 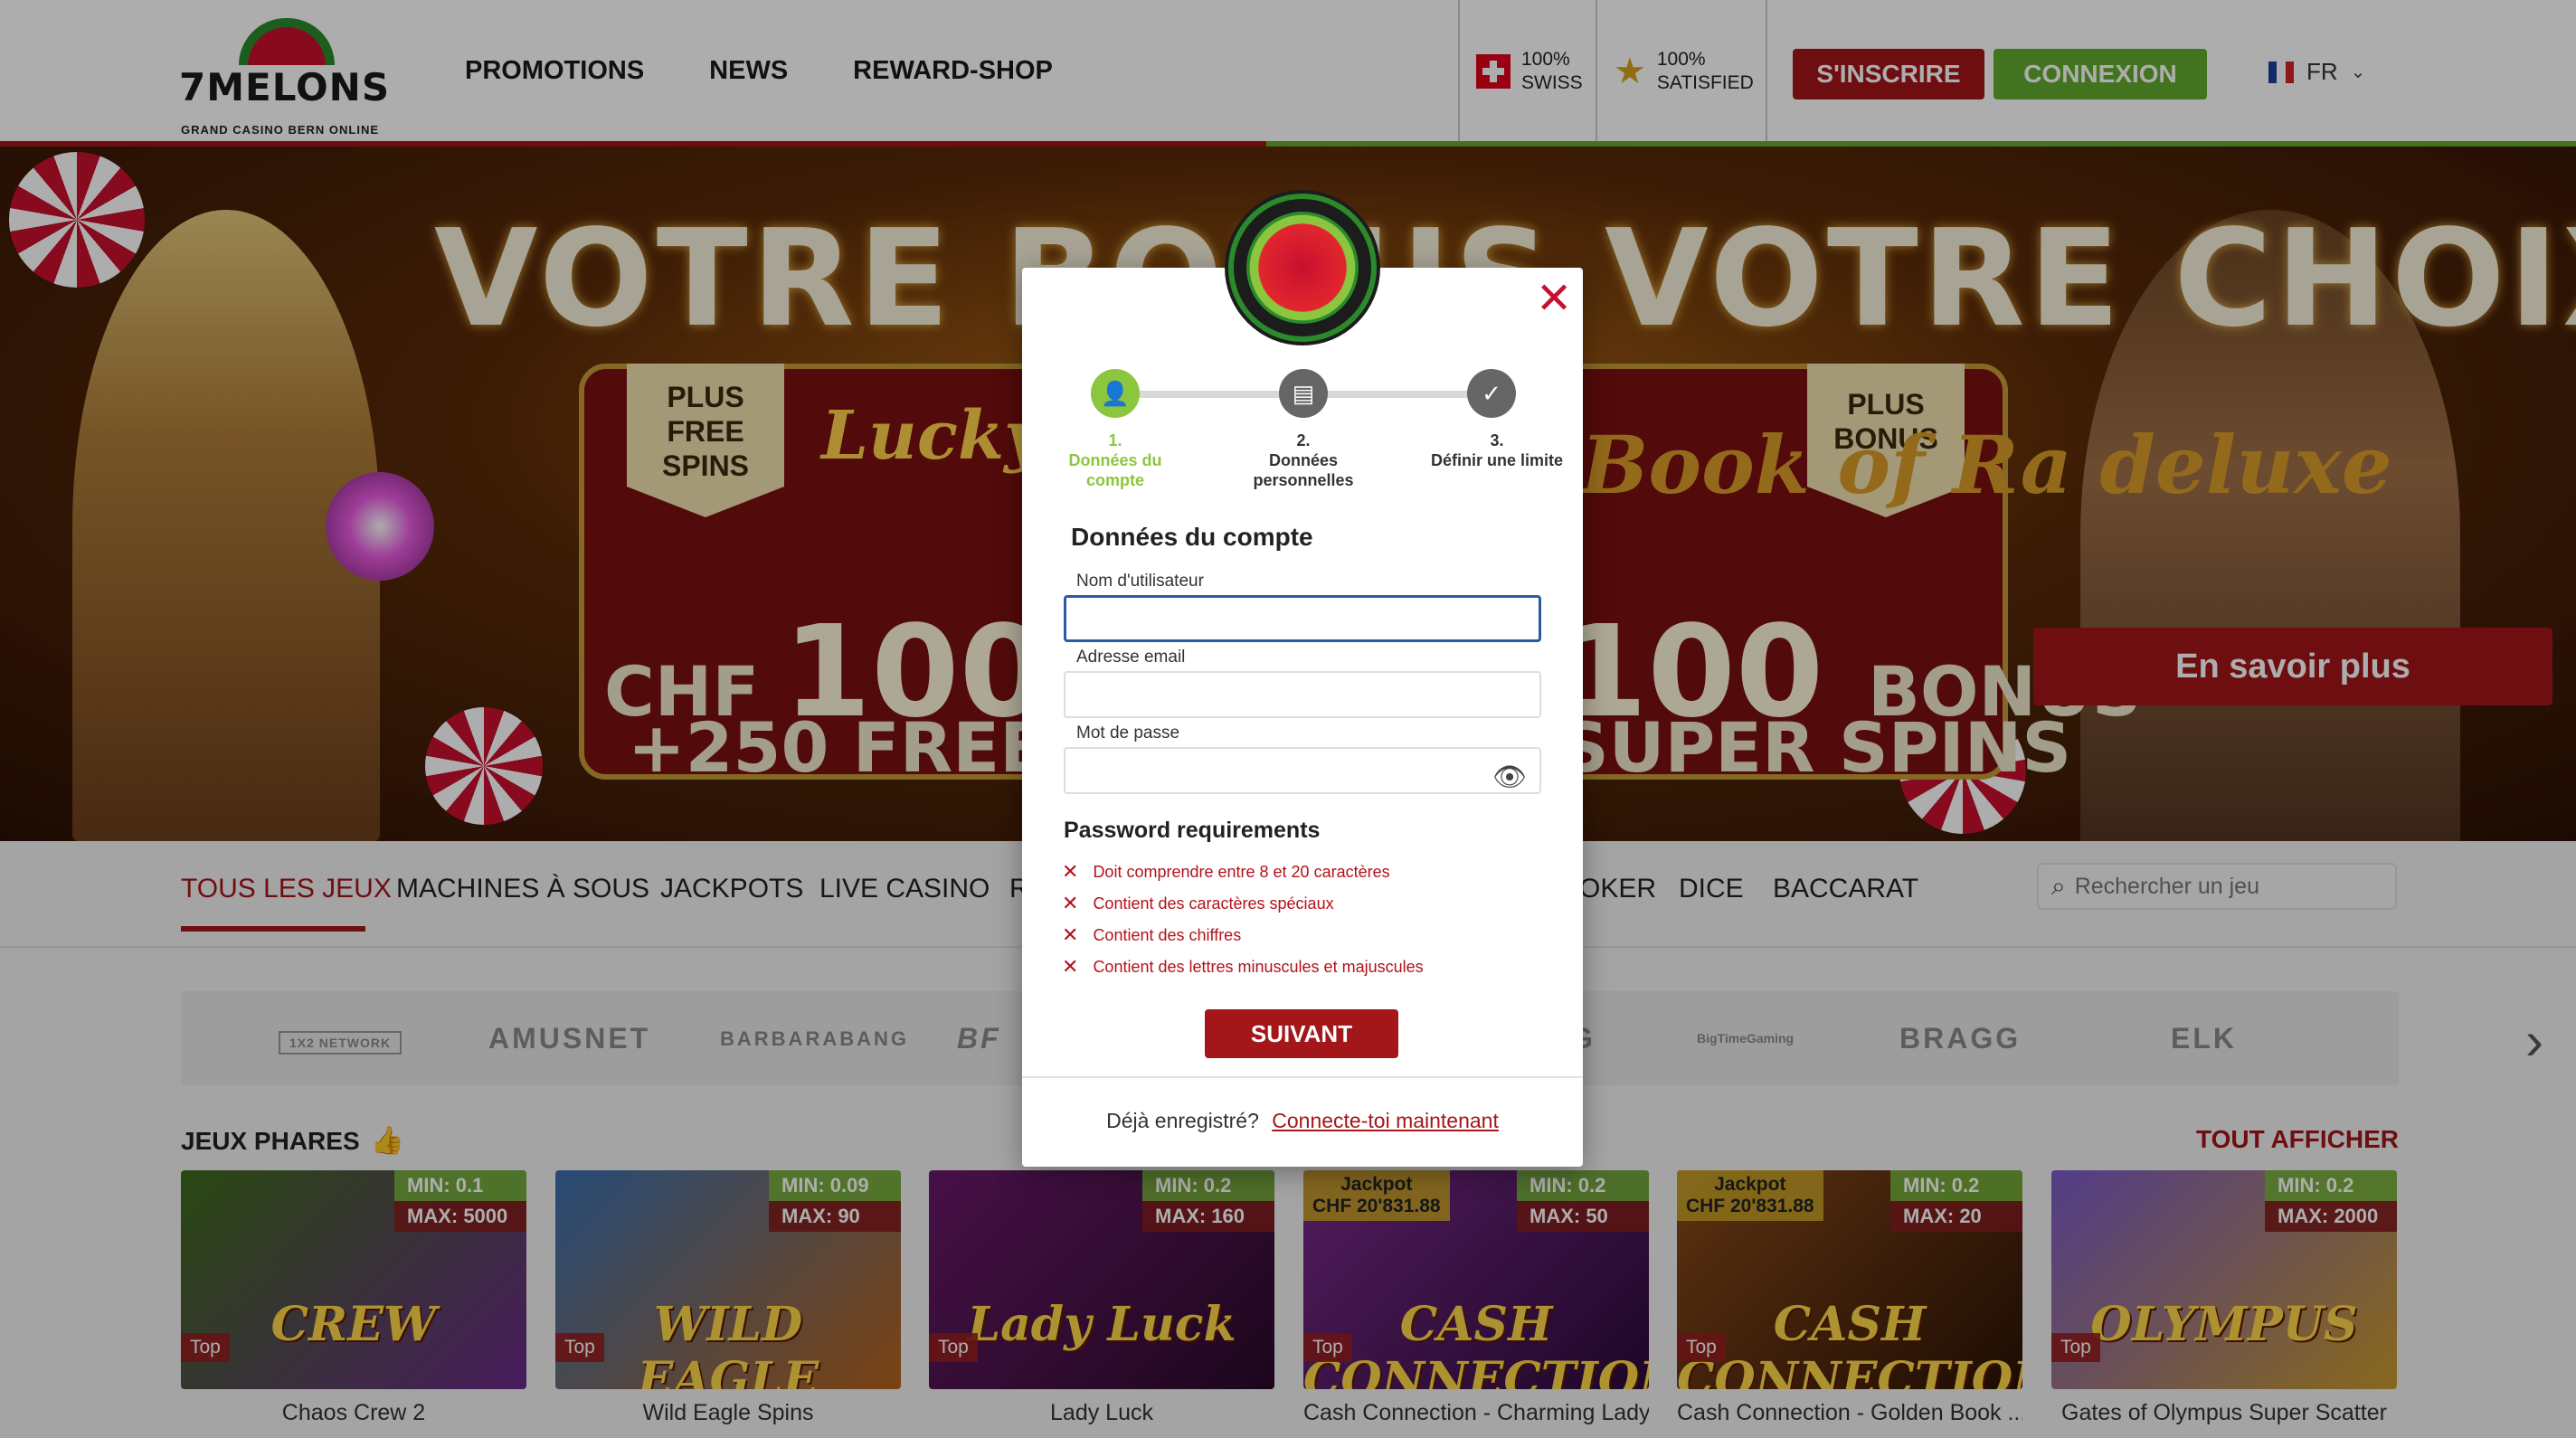 I want to click on modal-footer: Déjà enregistré? Connecte-toi maintenant, so click(x=1302, y=1121).